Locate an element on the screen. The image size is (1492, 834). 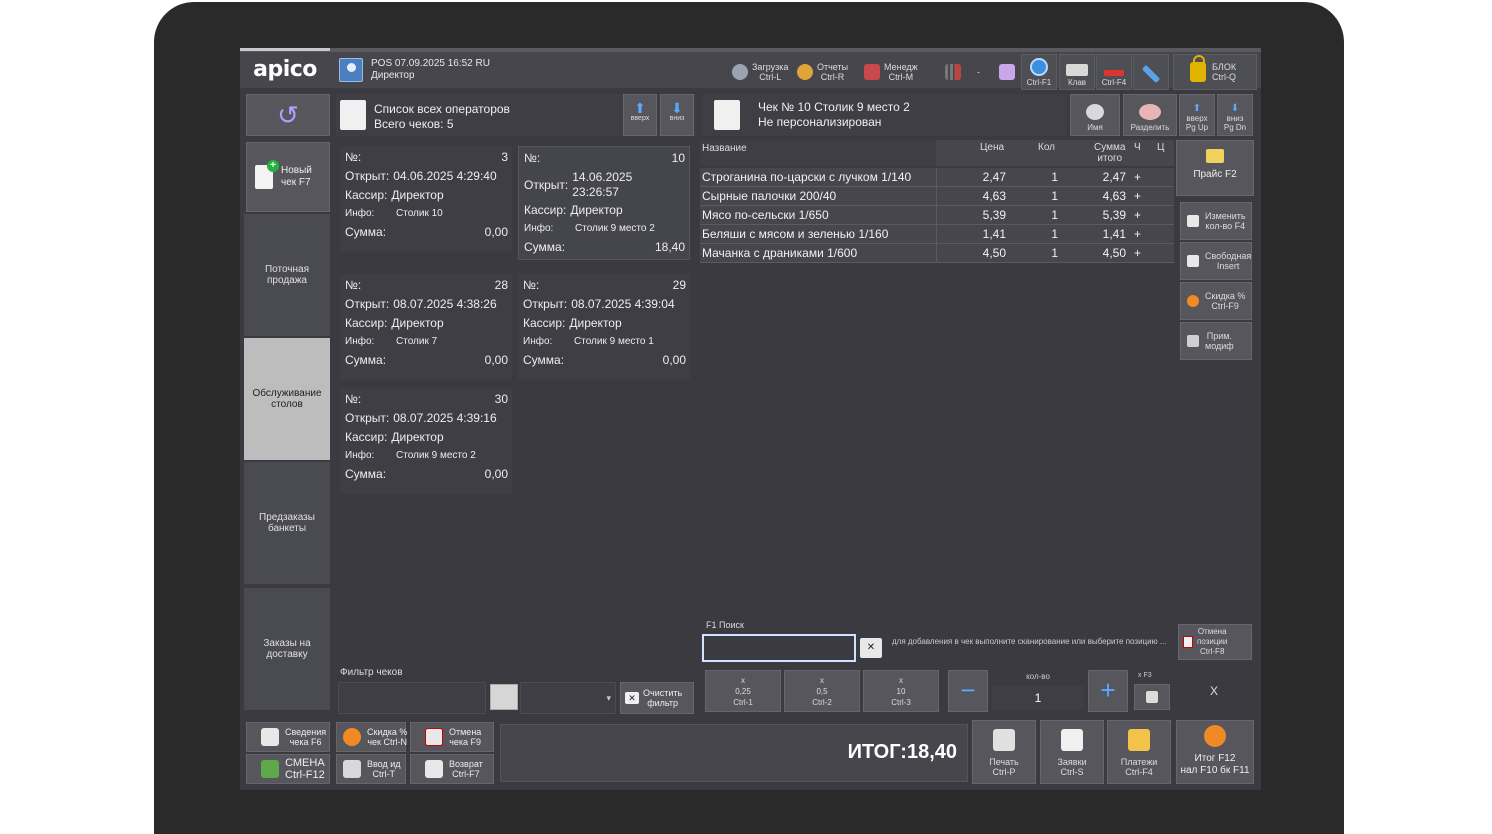
item-name: Сырные палочки 200/40 is located at coordinates (769, 196).